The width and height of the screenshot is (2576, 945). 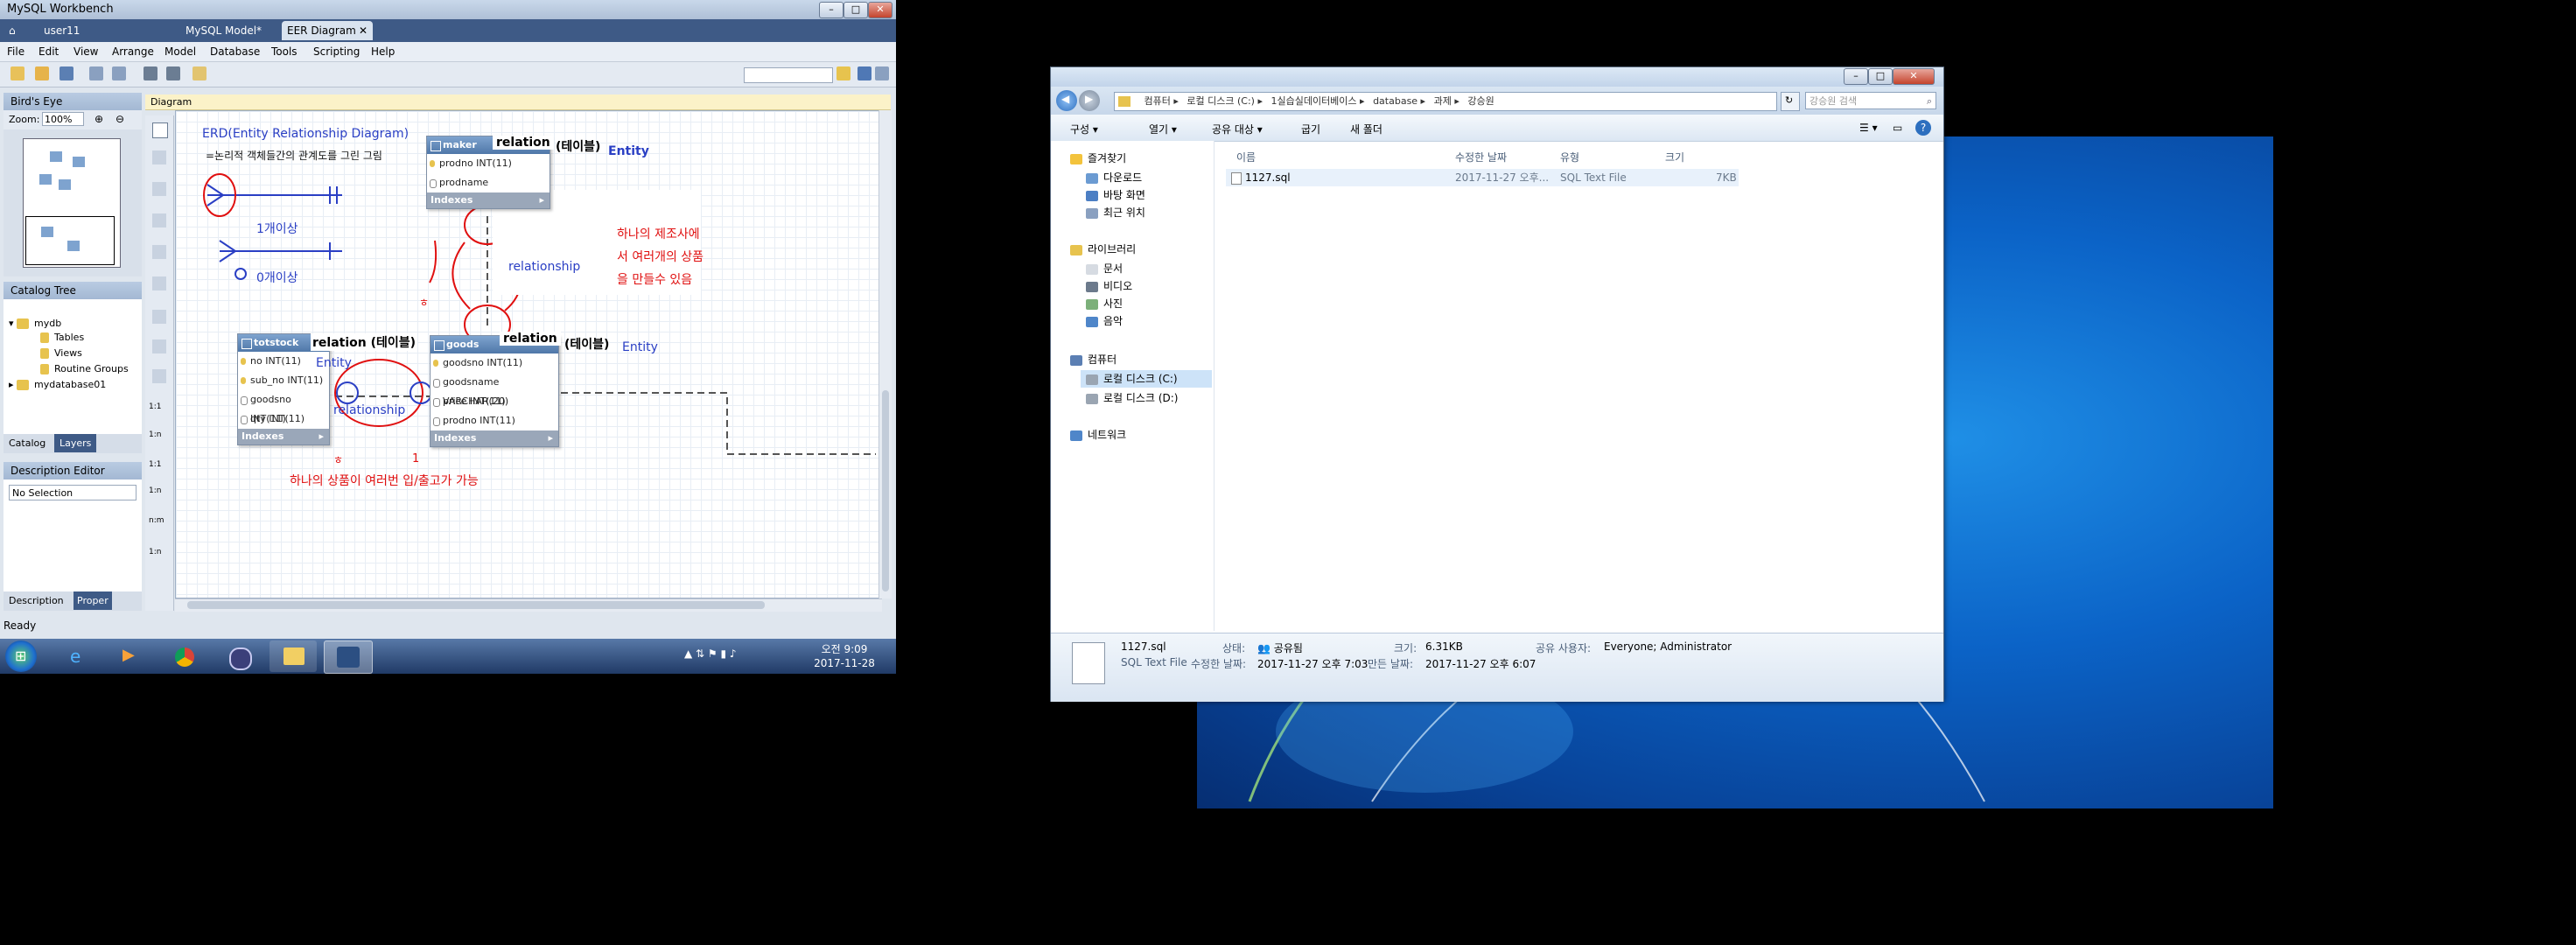 I want to click on undo-icon, so click(x=96, y=73).